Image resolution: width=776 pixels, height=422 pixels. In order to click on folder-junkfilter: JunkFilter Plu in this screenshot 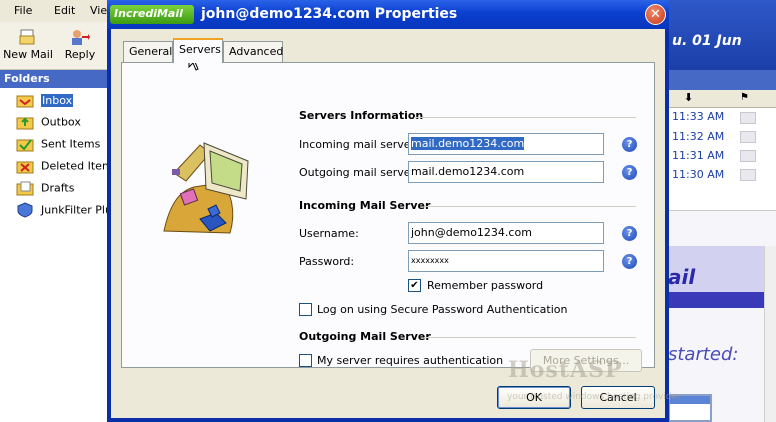, I will do `click(64, 211)`.